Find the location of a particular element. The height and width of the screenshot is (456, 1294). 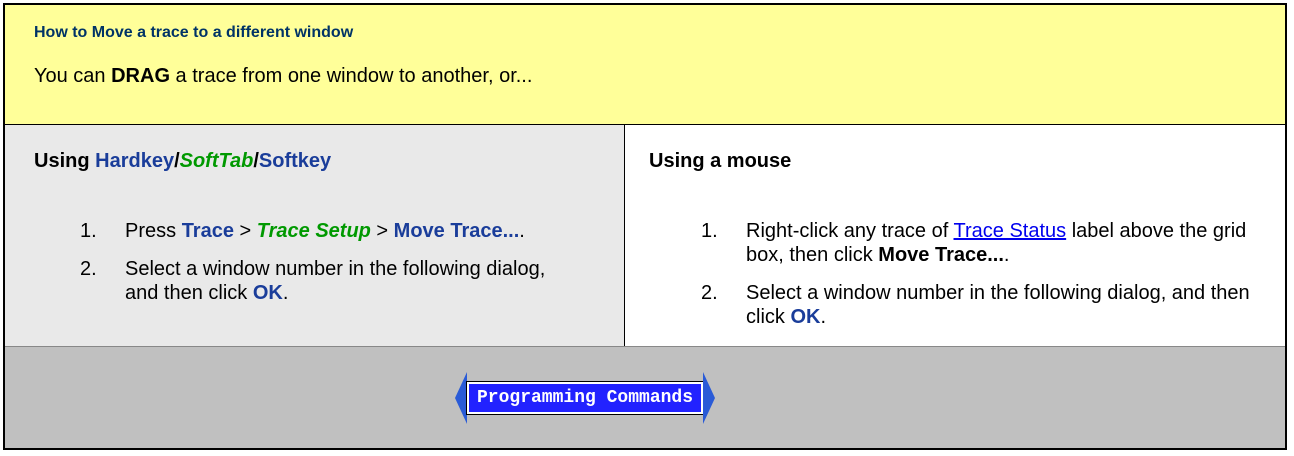

title-softtab: SoftTab is located at coordinates (216, 161).